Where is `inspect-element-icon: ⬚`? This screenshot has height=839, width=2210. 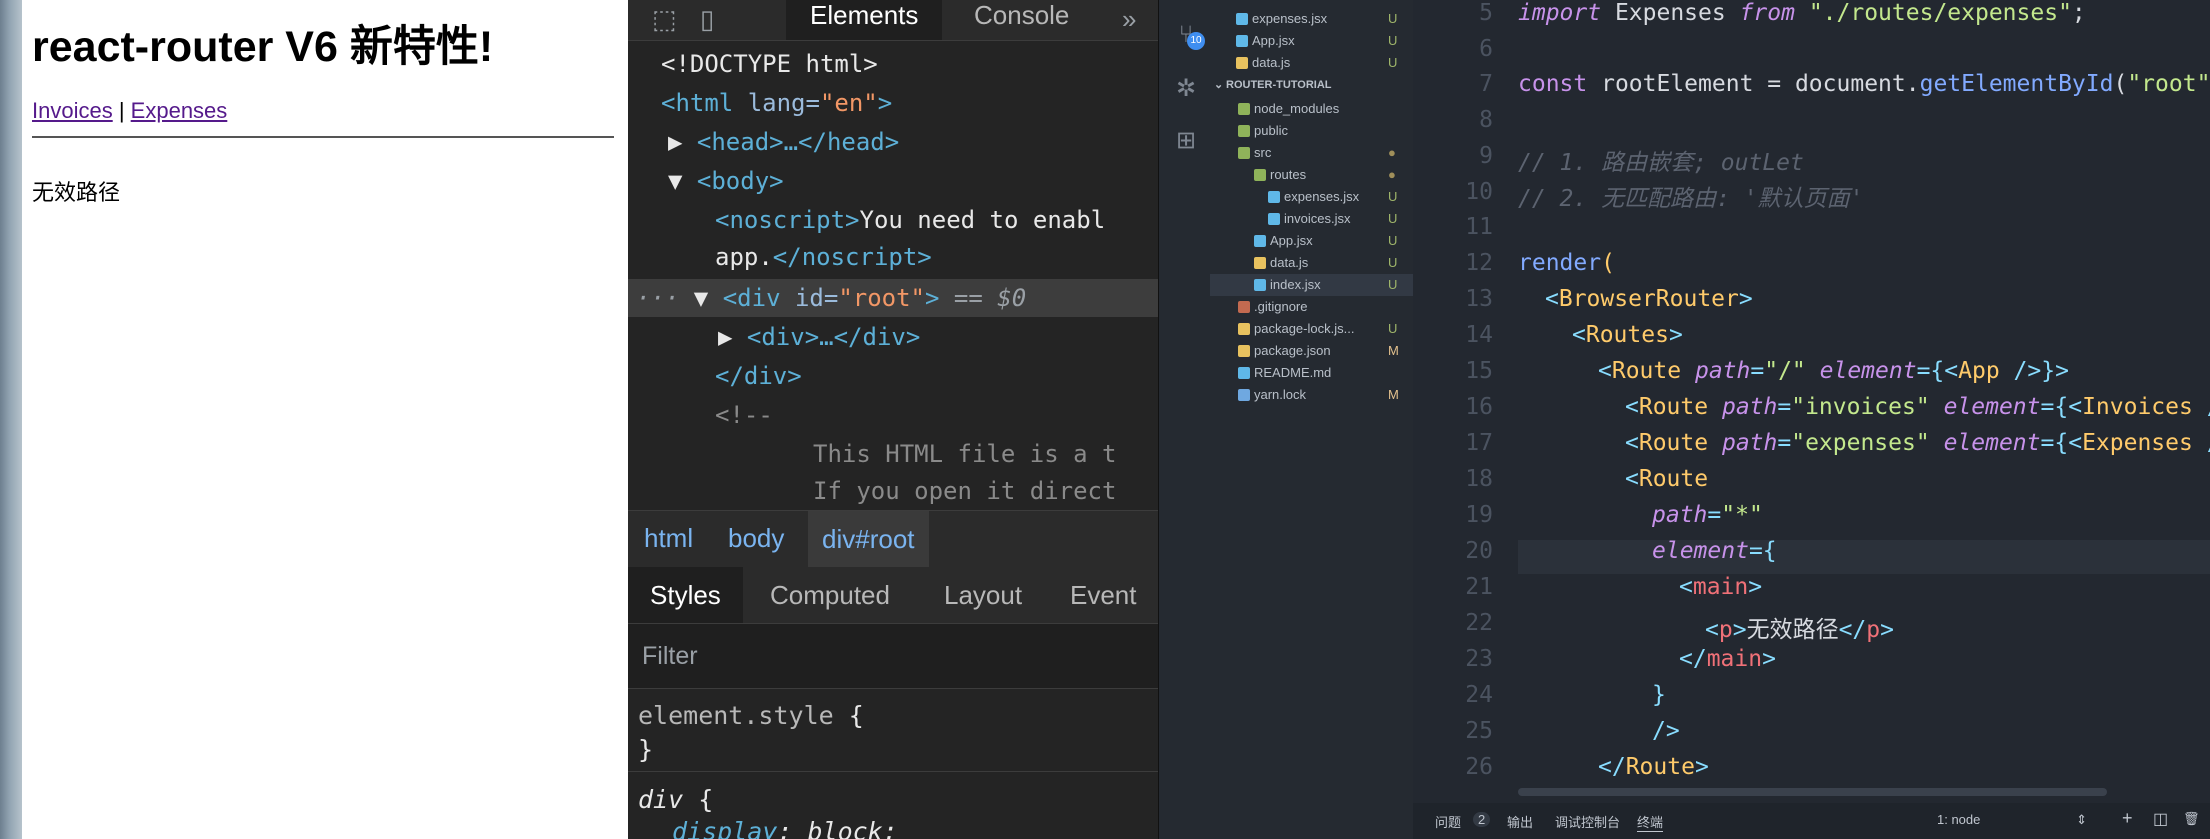
inspect-element-icon: ⬚ is located at coordinates (664, 19).